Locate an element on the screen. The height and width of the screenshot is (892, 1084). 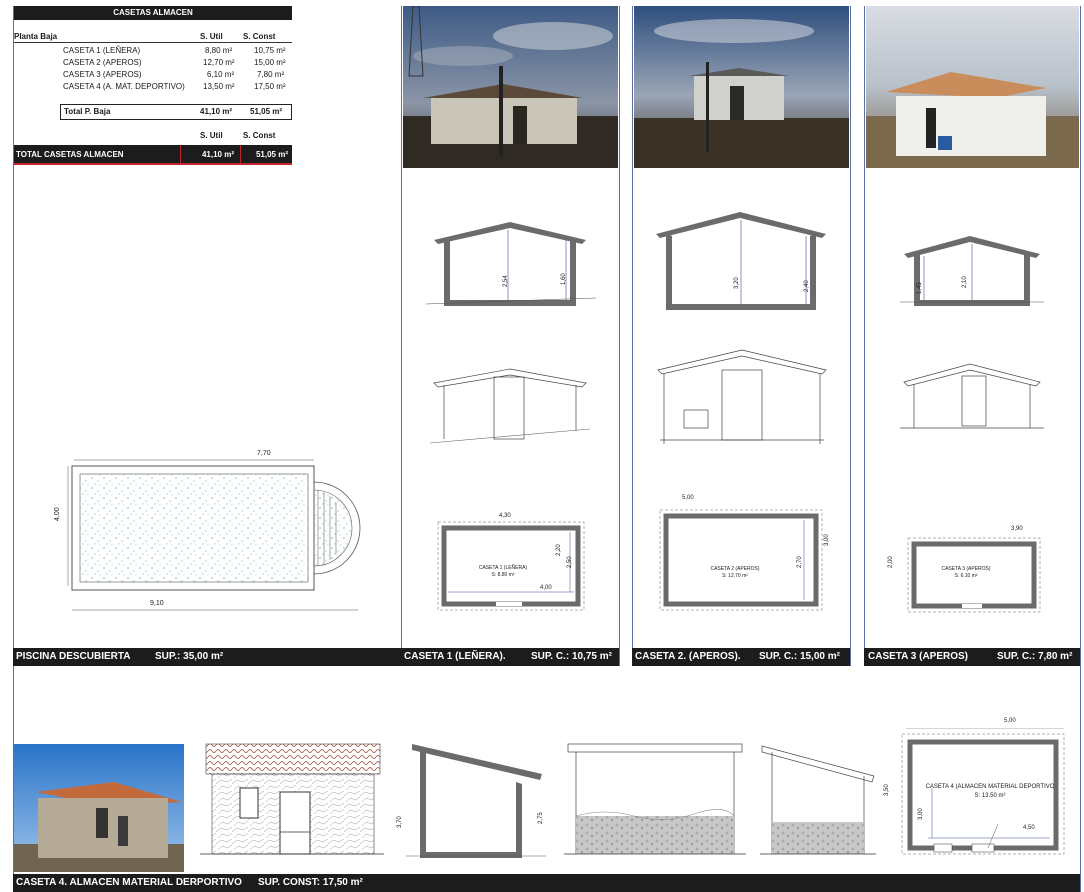
col-util-header: S. Util is located at coordinates (211, 36).